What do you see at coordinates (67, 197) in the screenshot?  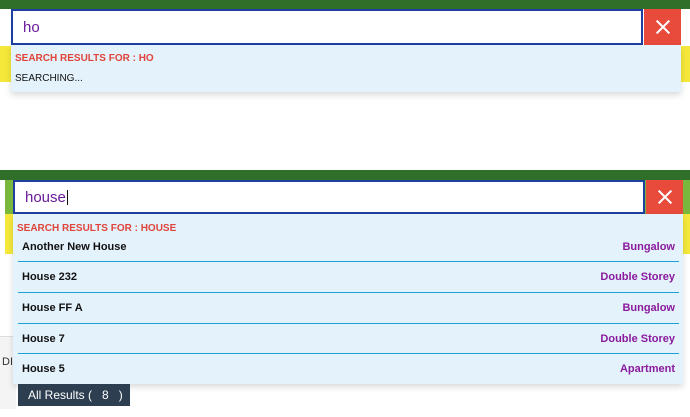 I see `text-cursor` at bounding box center [67, 197].